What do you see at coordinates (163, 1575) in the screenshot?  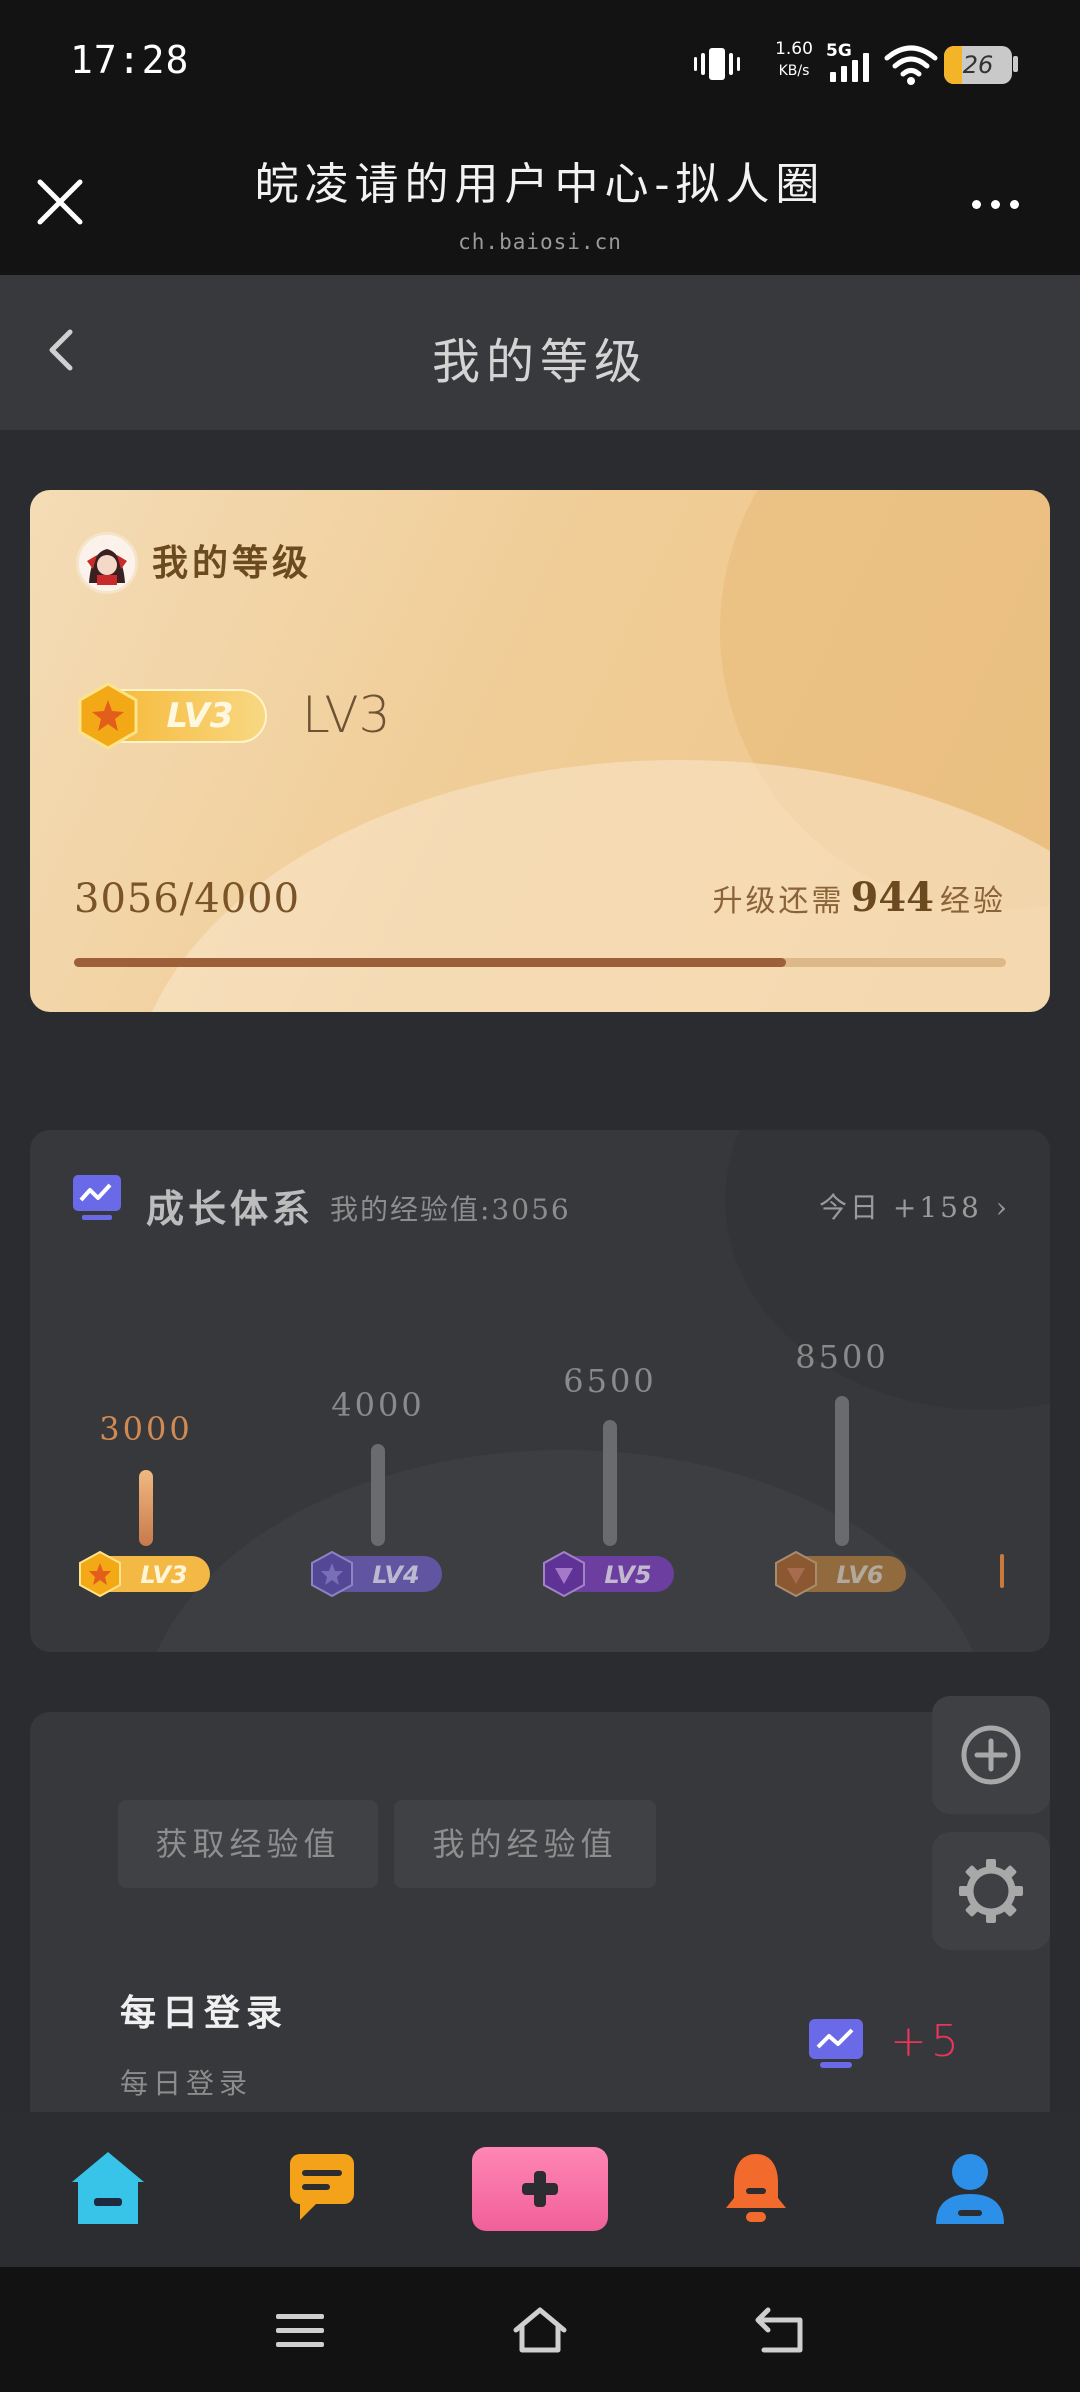 I see `svg-text: LV3` at bounding box center [163, 1575].